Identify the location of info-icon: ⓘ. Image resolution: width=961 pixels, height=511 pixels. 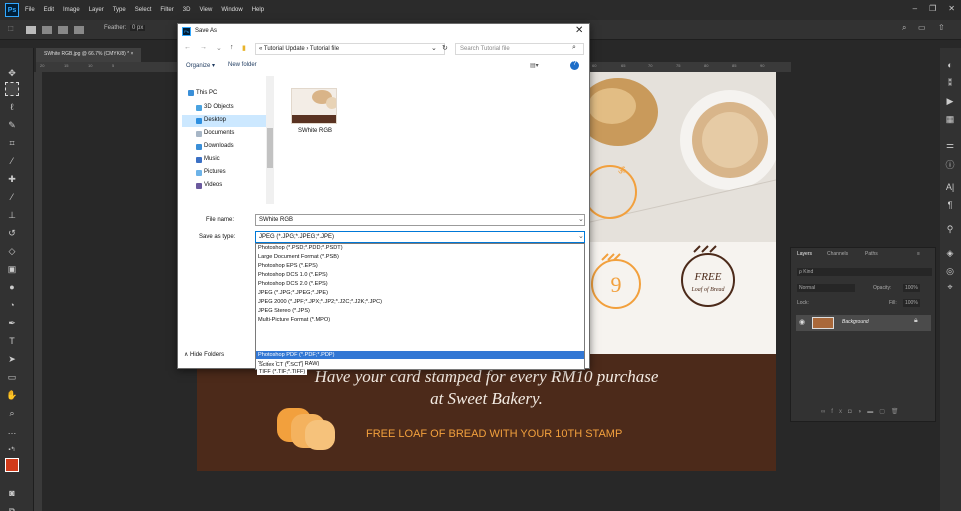
(950, 164).